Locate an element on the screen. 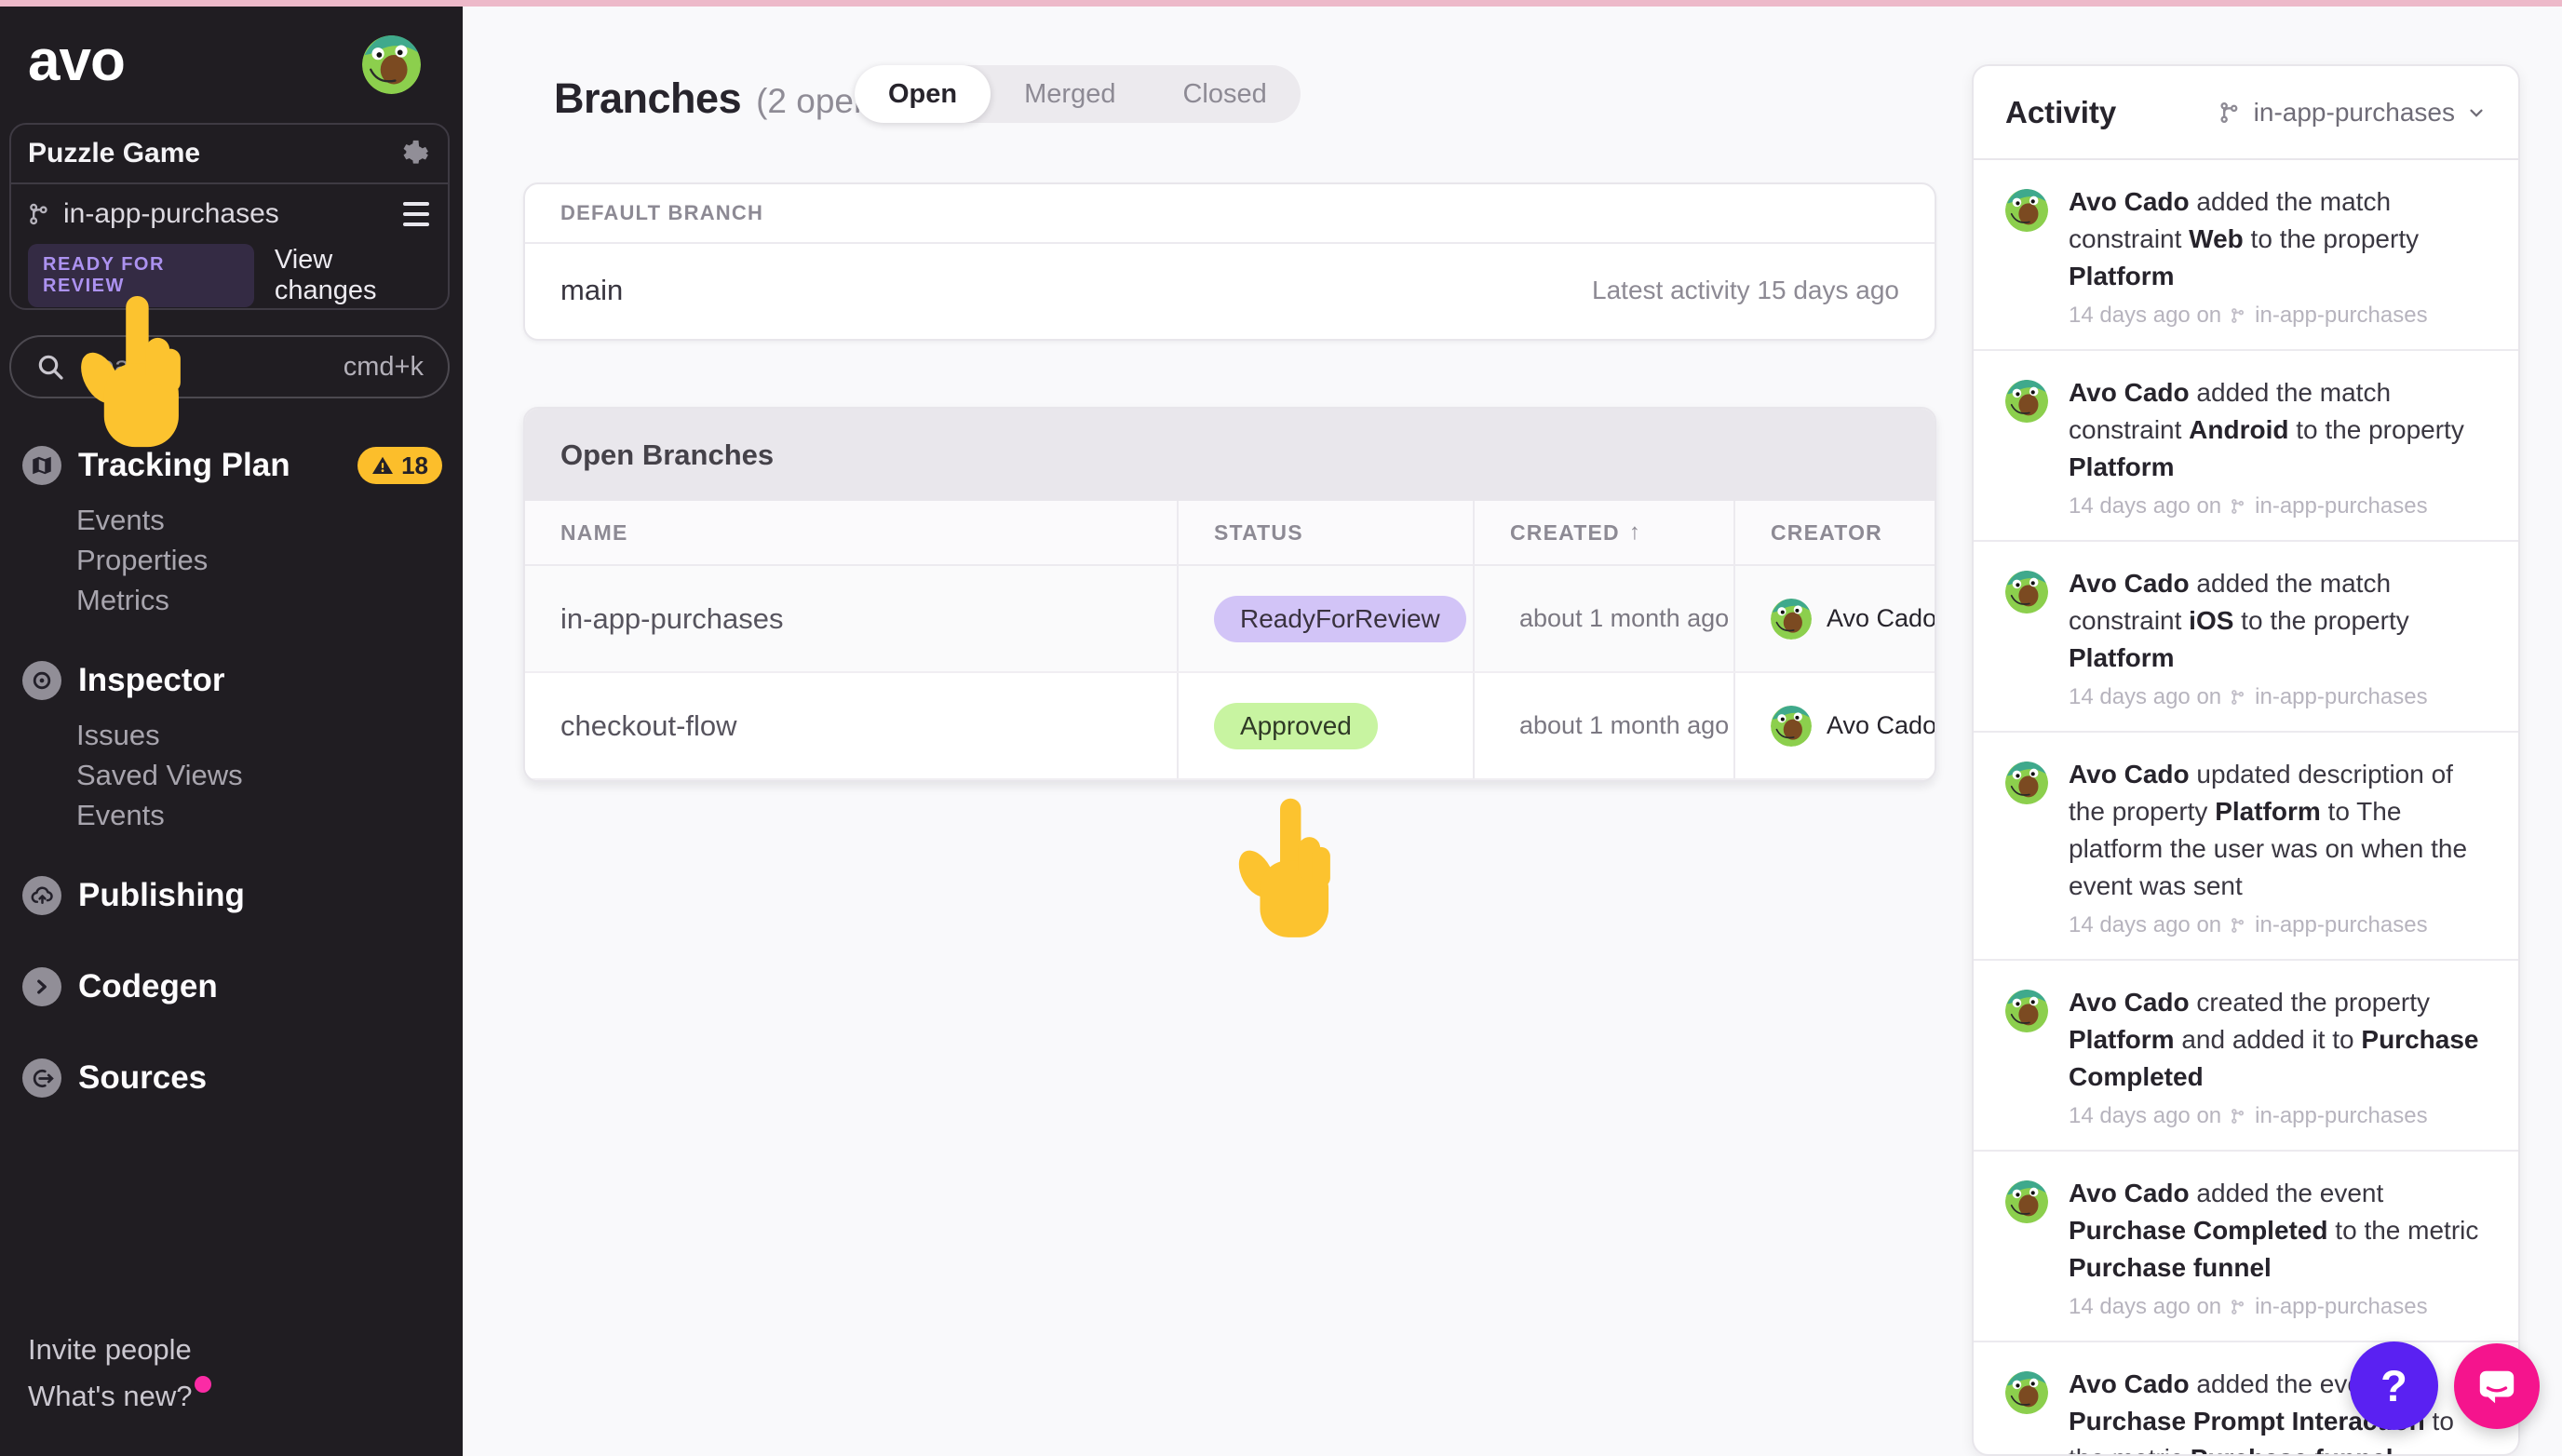 This screenshot has width=2562, height=1456. chevron-down-icon is located at coordinates (2476, 113).